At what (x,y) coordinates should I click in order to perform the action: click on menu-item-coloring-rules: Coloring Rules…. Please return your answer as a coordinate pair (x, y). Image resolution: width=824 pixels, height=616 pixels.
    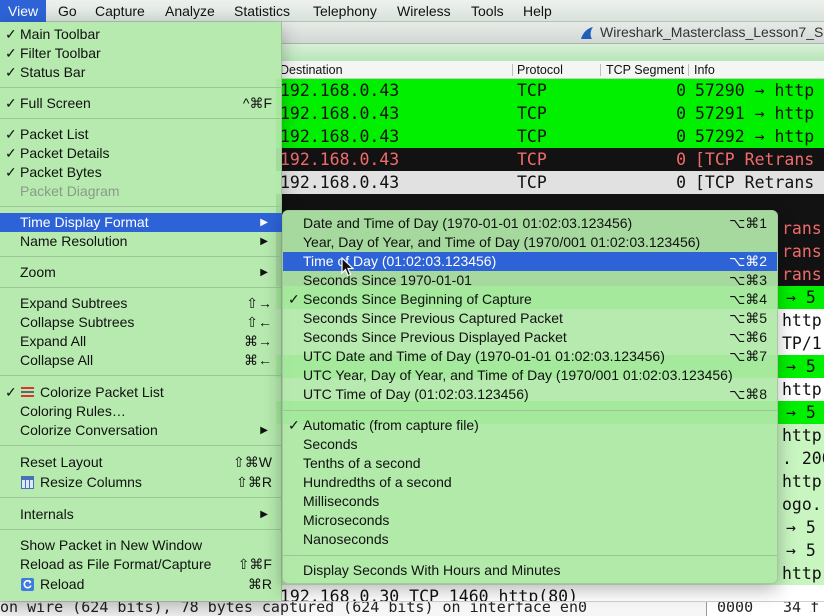
    Looking at the image, I should click on (141, 411).